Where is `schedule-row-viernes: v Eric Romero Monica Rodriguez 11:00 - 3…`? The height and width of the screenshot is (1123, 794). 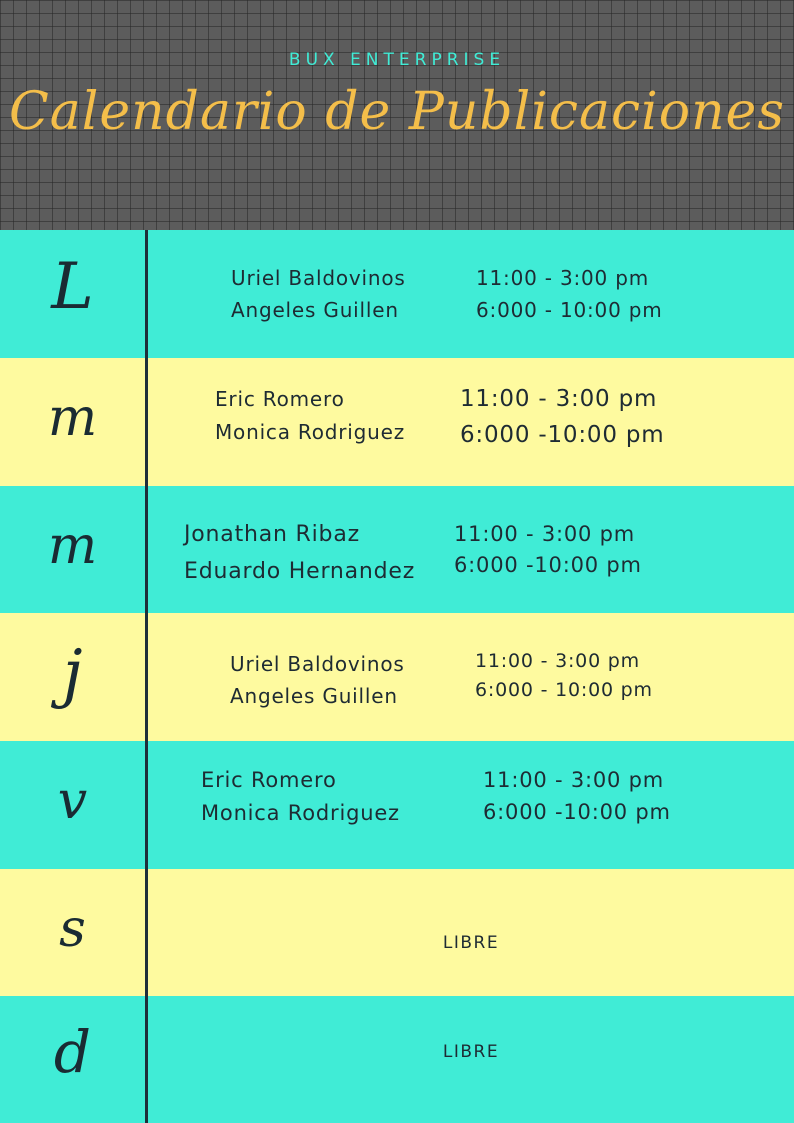
schedule-row-viernes: v Eric Romero Monica Rodriguez 11:00 - 3… is located at coordinates (397, 805).